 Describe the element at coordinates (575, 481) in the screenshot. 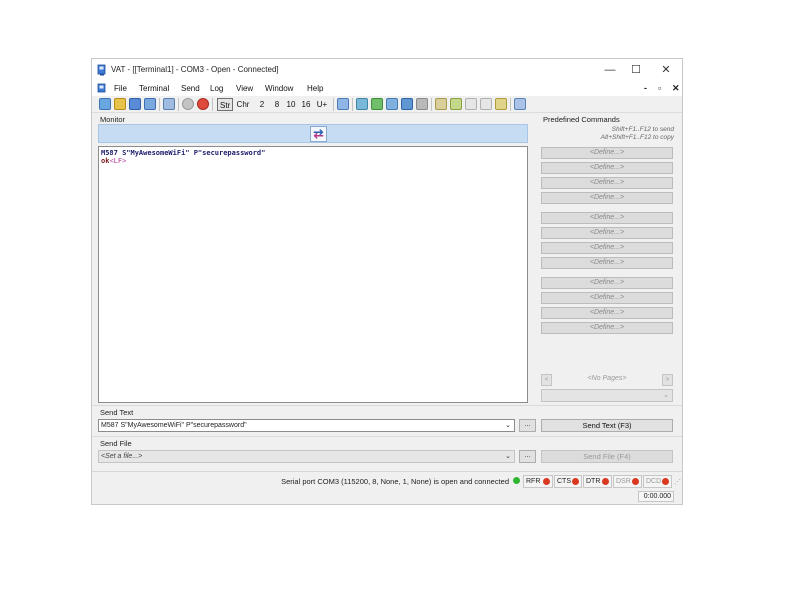

I see `cts-led-icon` at that location.